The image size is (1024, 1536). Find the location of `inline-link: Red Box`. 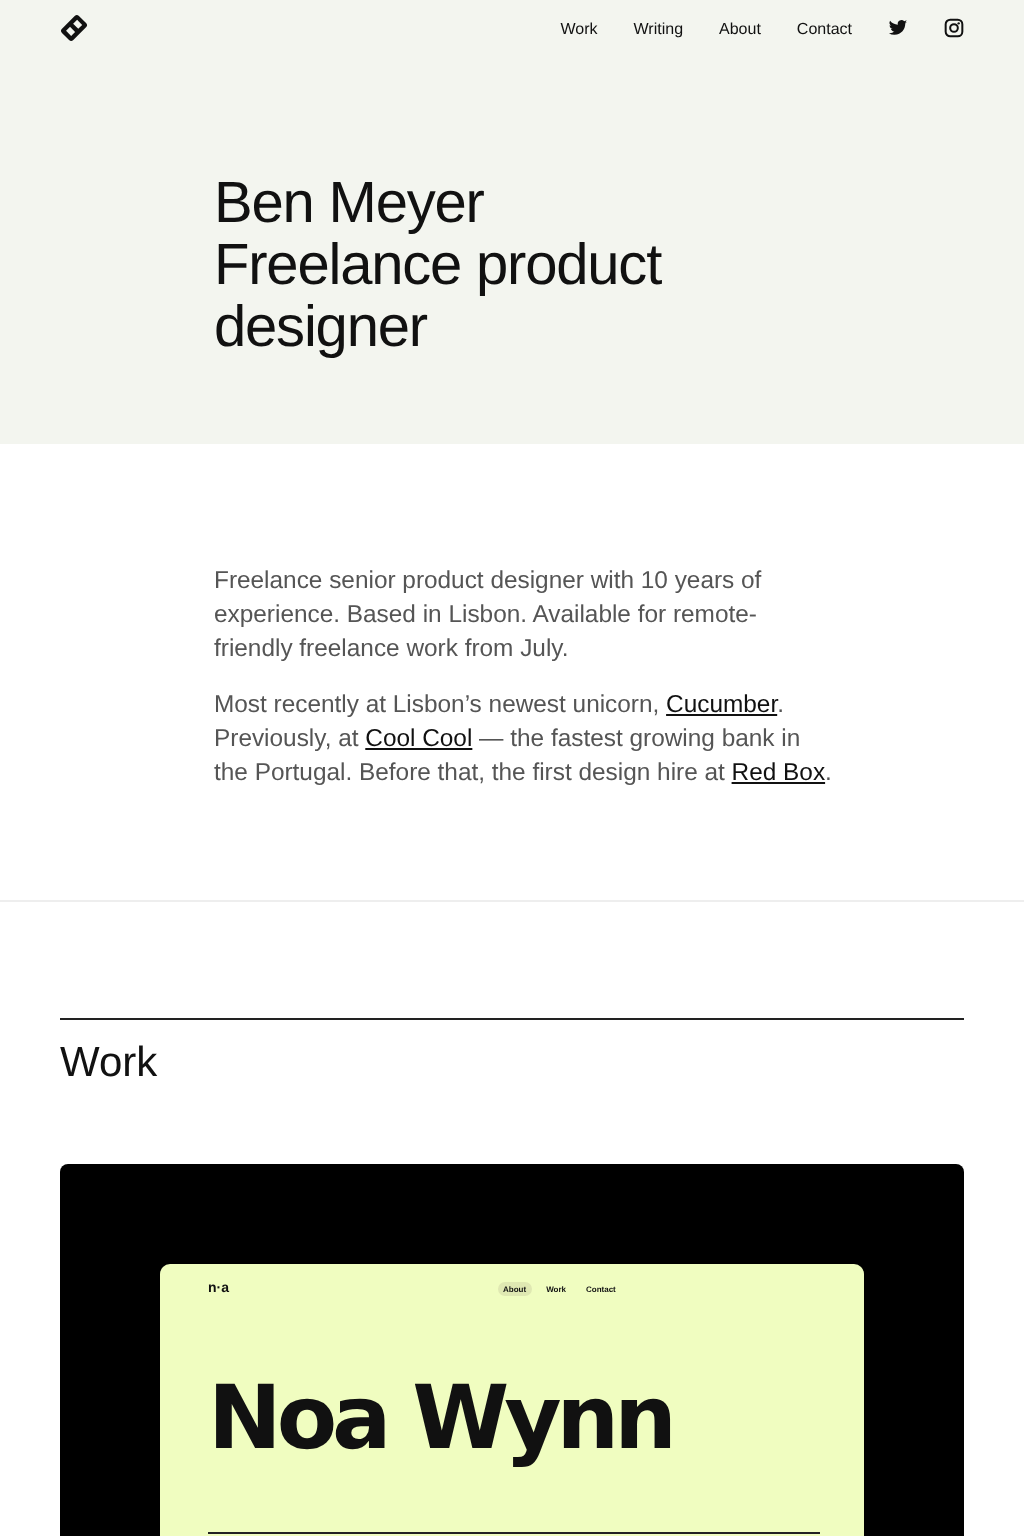

inline-link: Red Box is located at coordinates (778, 772).